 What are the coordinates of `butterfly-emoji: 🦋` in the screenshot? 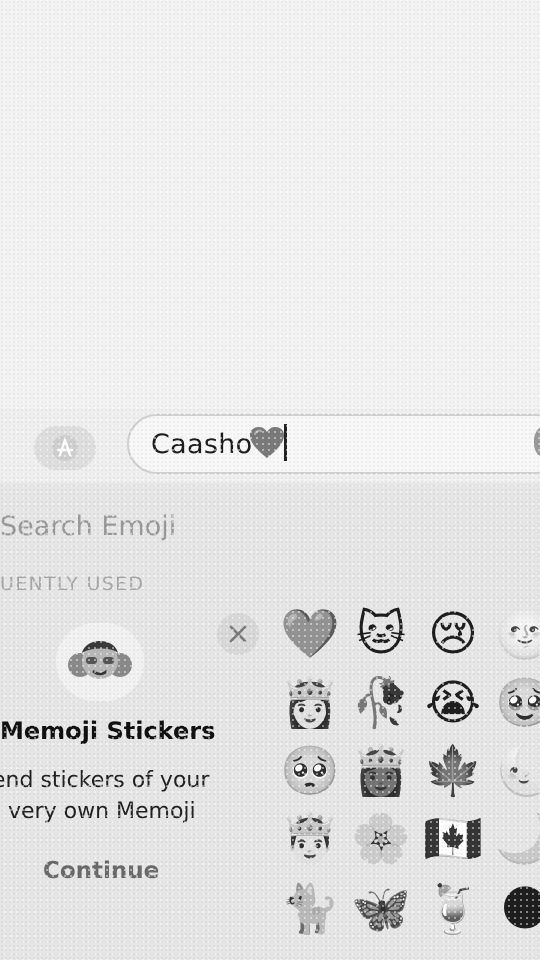 It's located at (381, 909).